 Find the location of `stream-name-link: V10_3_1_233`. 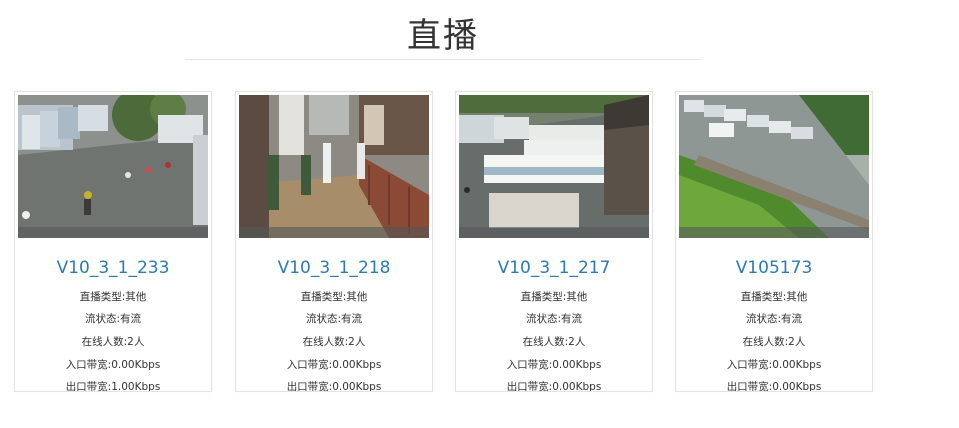

stream-name-link: V10_3_1_233 is located at coordinates (113, 268).